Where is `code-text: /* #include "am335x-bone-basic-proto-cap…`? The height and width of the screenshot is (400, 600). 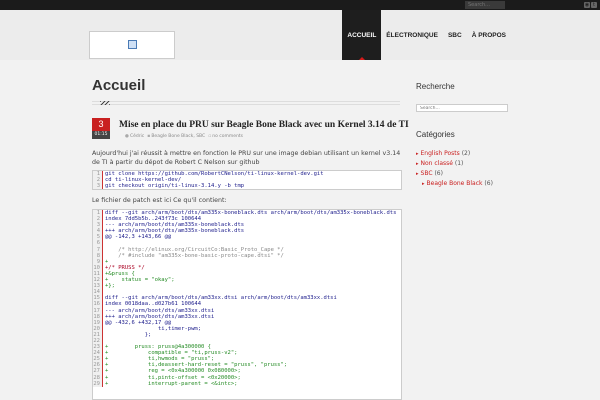 code-text: /* #include "am335x-bone-basic-proto-cap… is located at coordinates (194, 255).